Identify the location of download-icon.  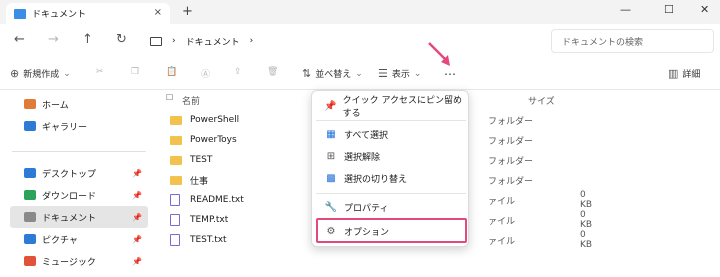
(30, 195).